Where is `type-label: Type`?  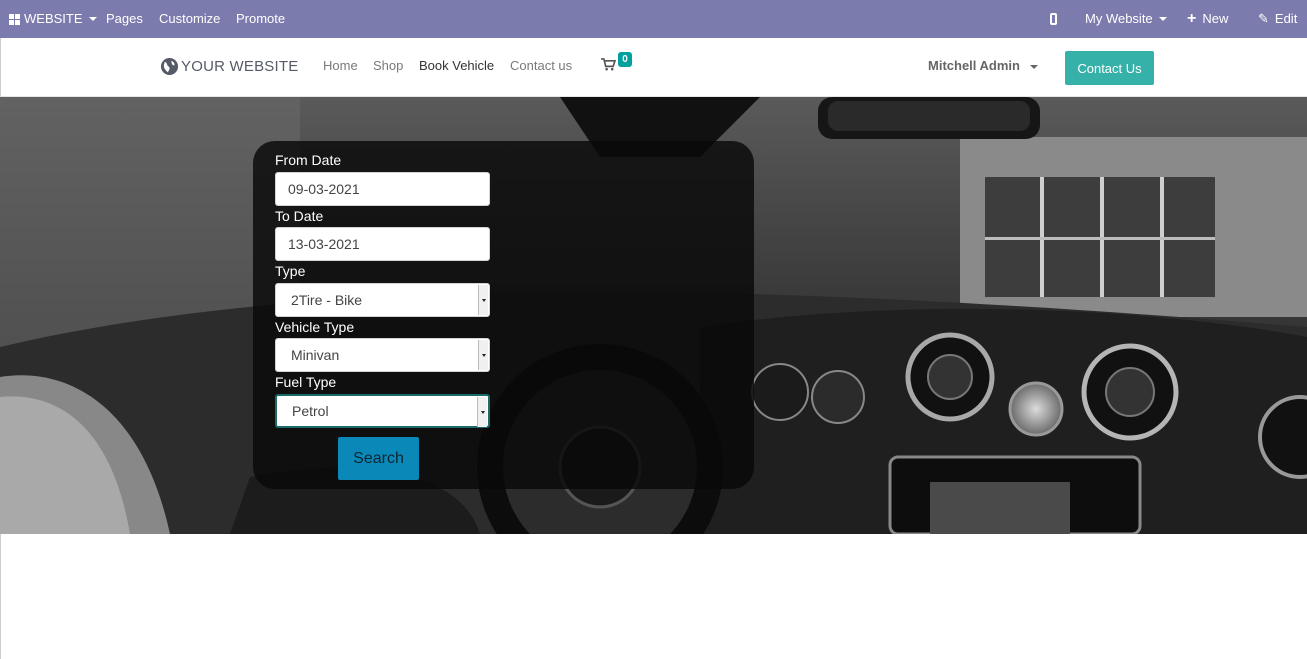 type-label: Type is located at coordinates (290, 271).